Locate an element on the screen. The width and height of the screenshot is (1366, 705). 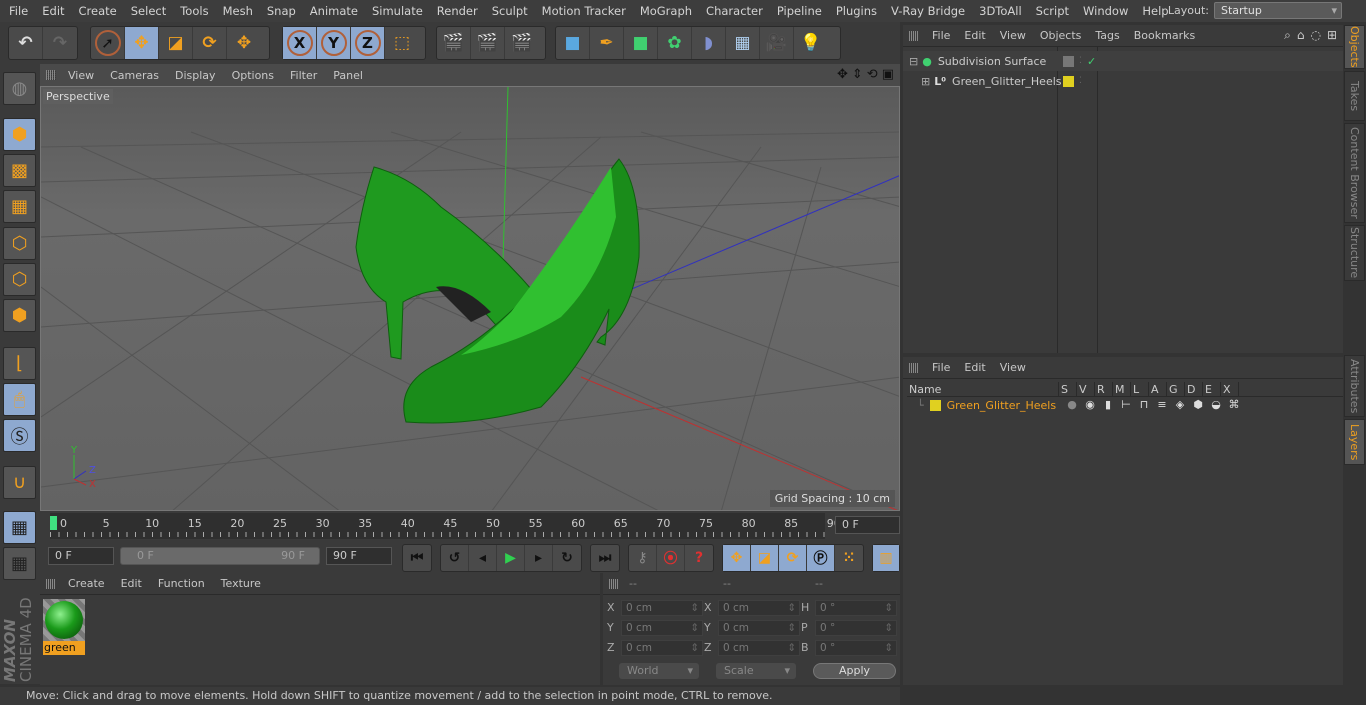
frame-range-slider: 0 F 90 F is located at coordinates (220, 556).